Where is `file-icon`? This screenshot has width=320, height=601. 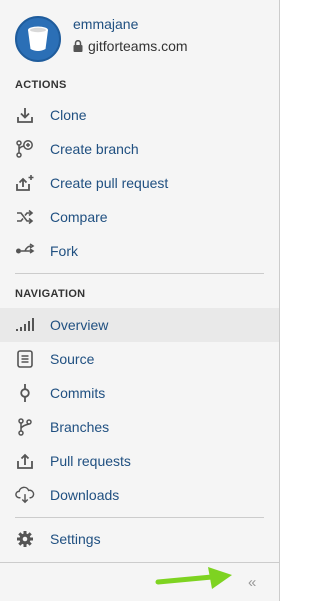
file-icon is located at coordinates (25, 359).